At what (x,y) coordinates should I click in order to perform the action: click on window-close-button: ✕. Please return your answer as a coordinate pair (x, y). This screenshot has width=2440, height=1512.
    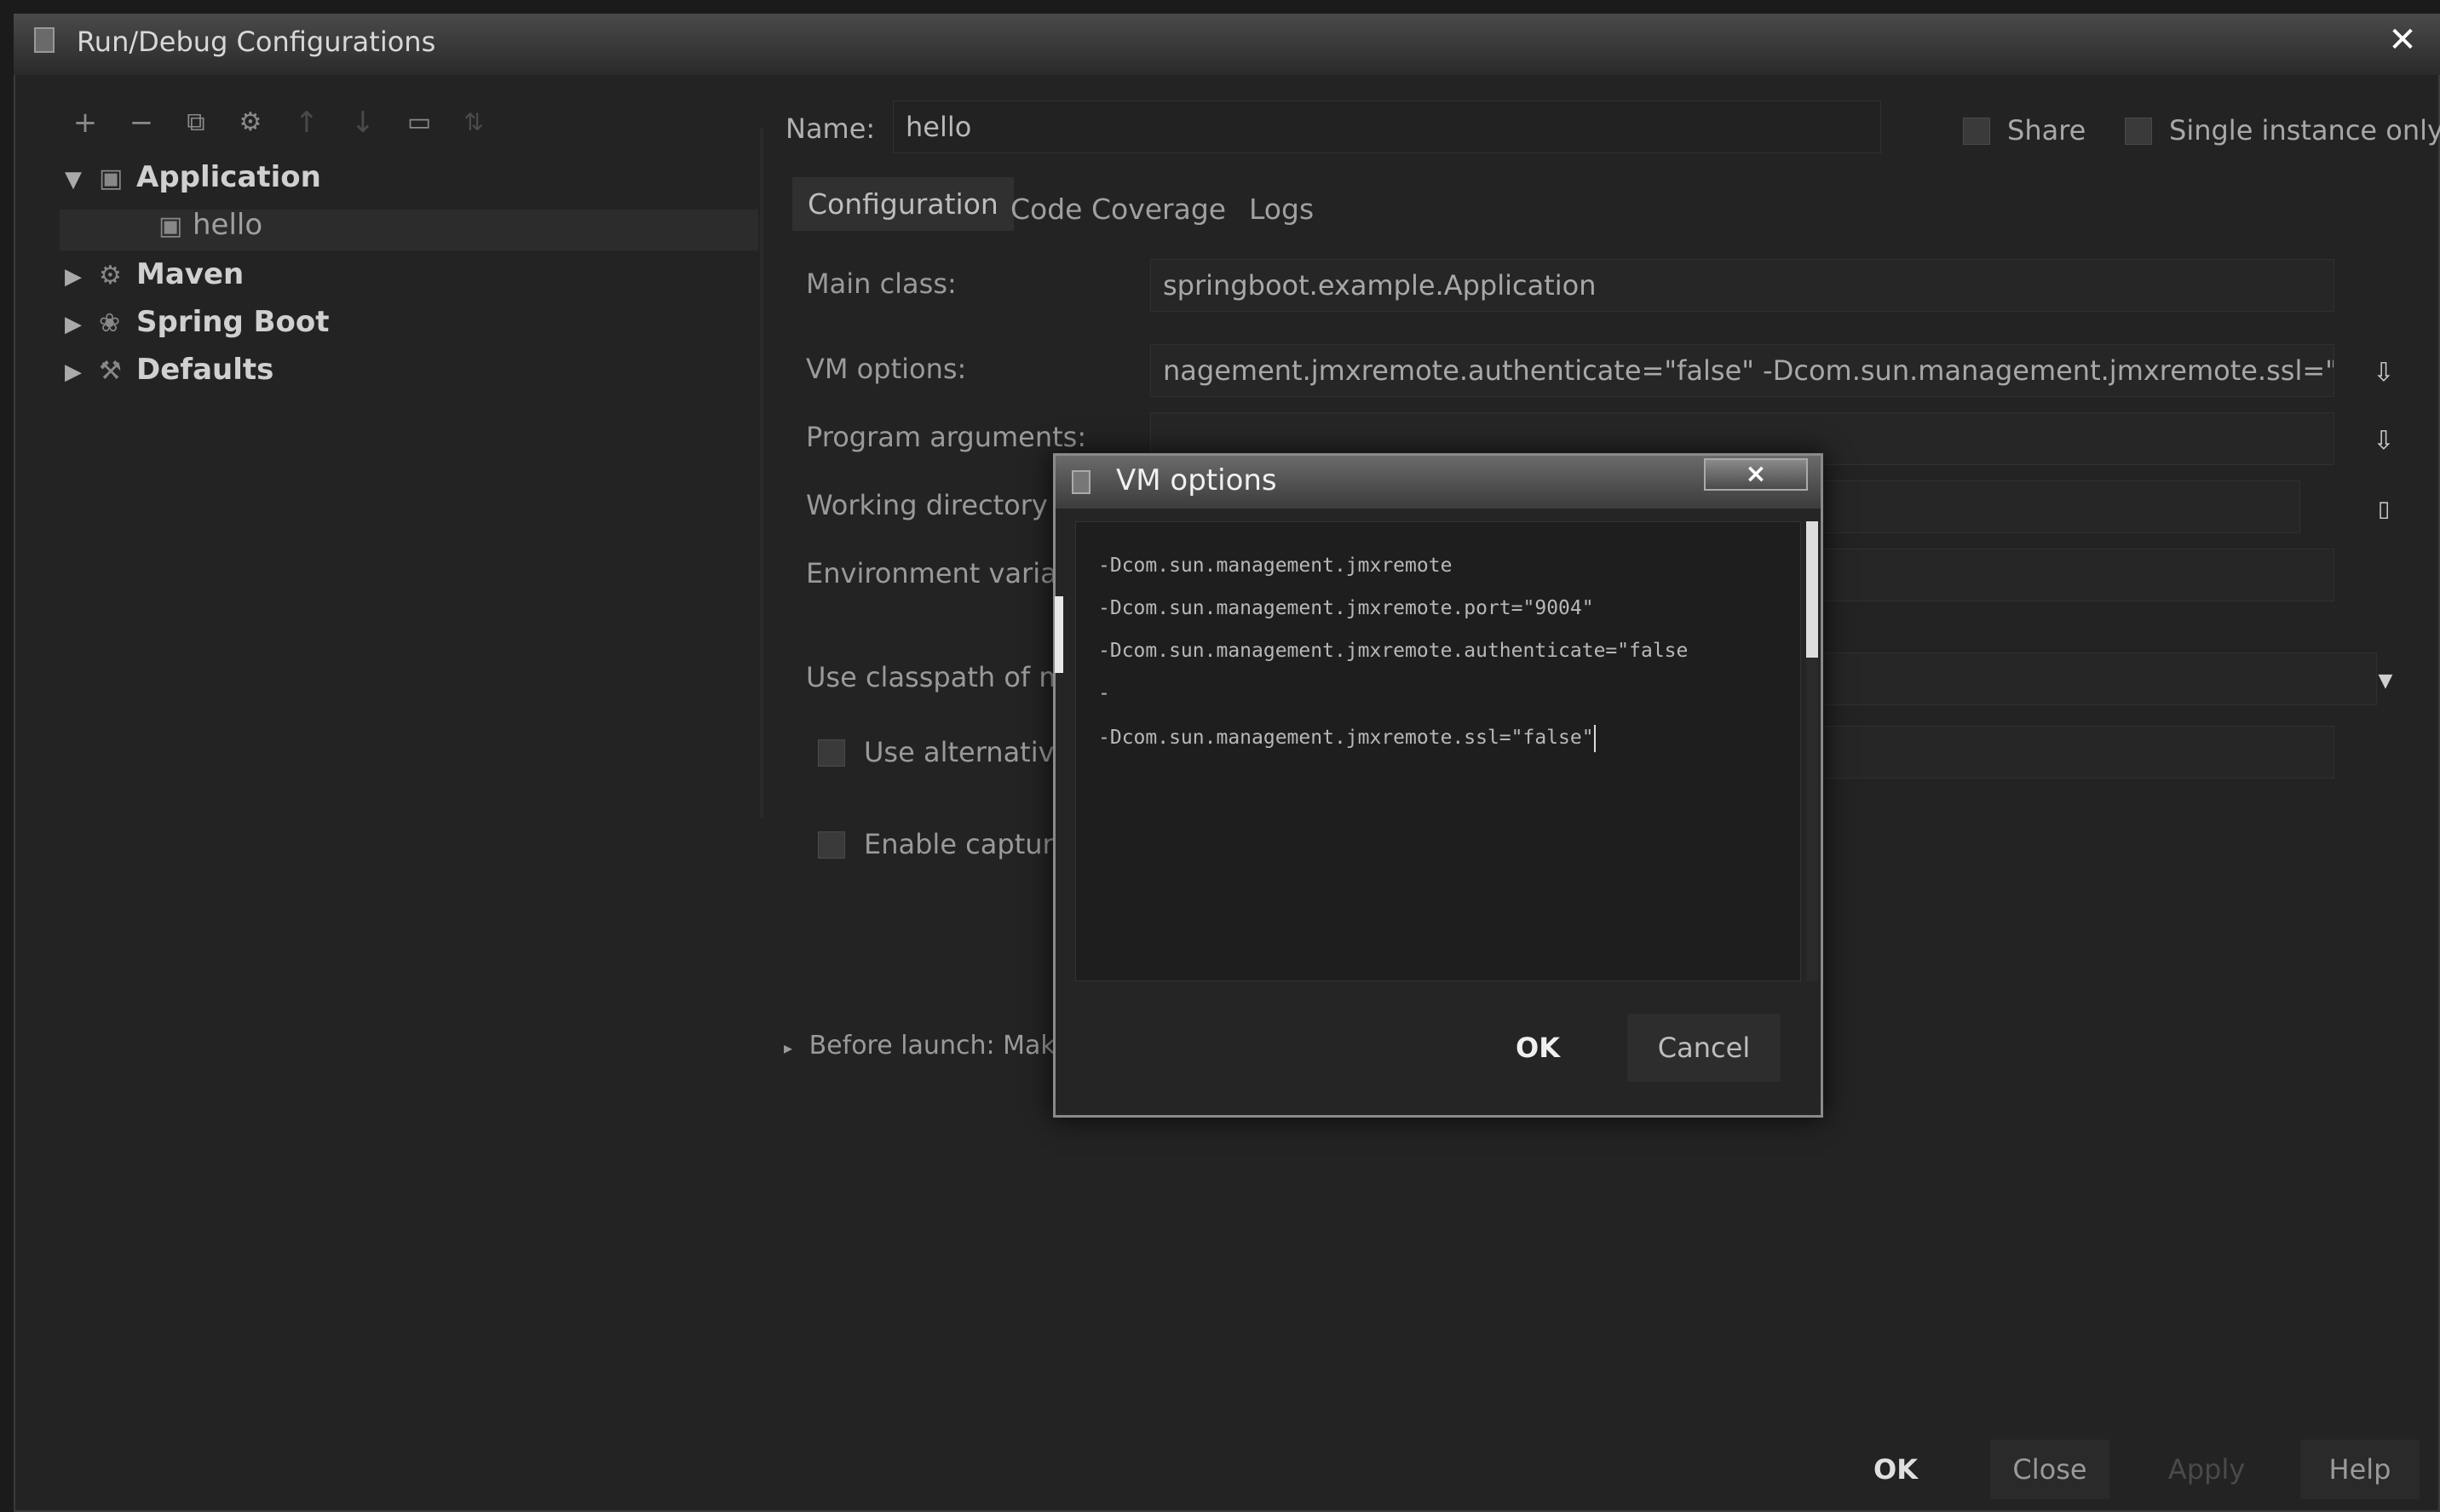
    Looking at the image, I should click on (2402, 40).